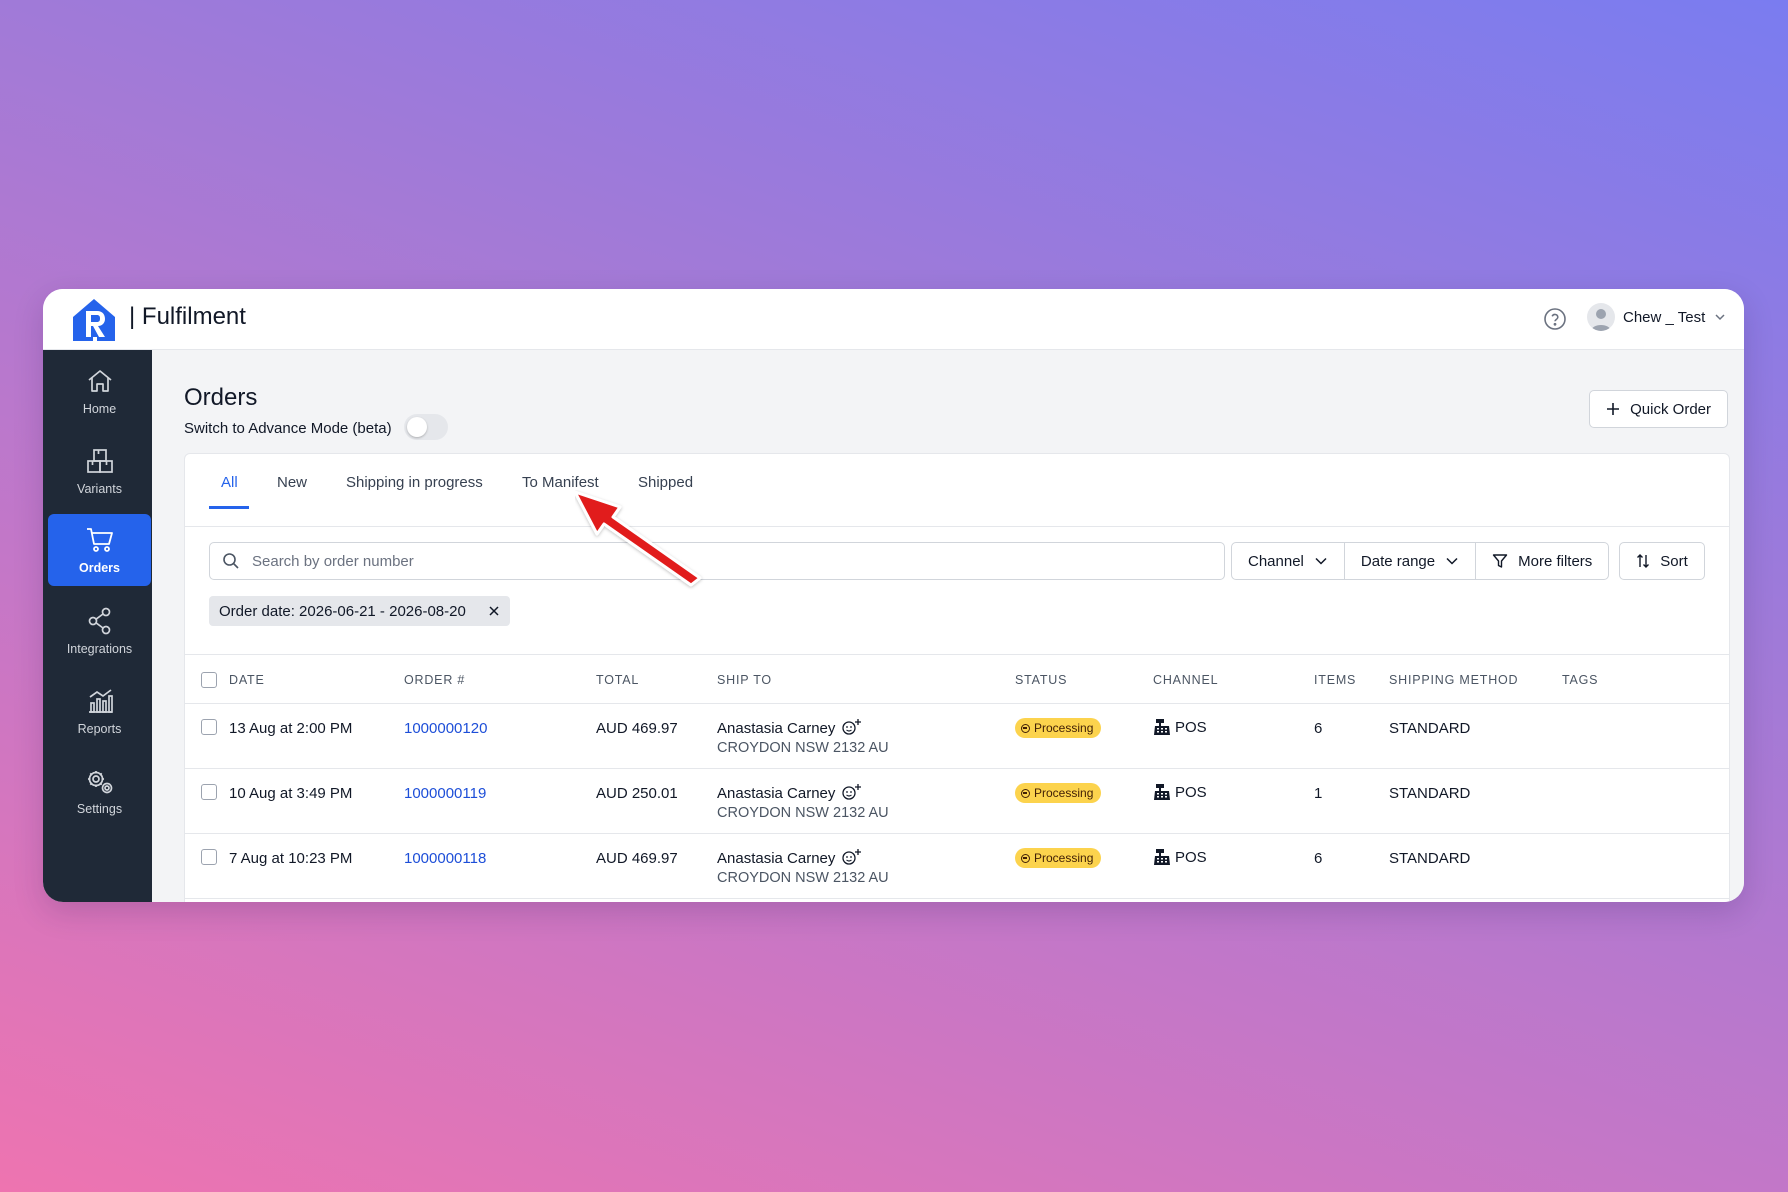  Describe the element at coordinates (1601, 320) in the screenshot. I see `user-avatar-icon` at that location.